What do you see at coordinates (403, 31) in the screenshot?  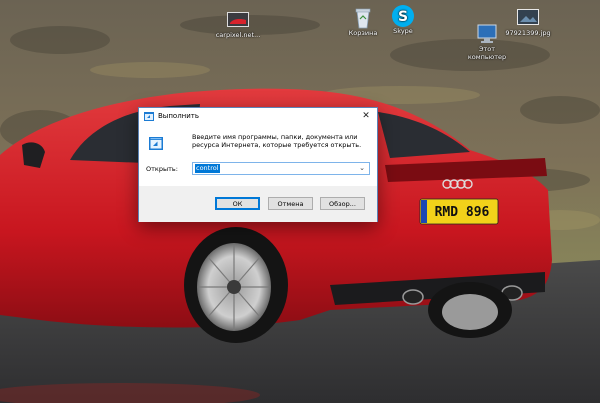 I see `desktop-icon-label: Skype` at bounding box center [403, 31].